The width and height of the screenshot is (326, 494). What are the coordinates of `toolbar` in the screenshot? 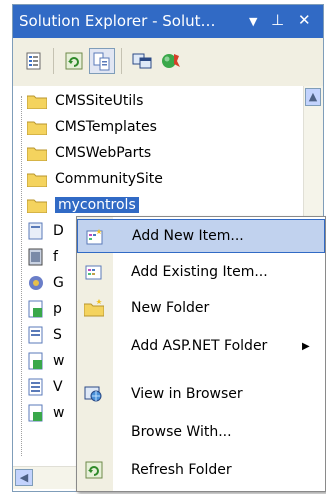 It's located at (168, 62).